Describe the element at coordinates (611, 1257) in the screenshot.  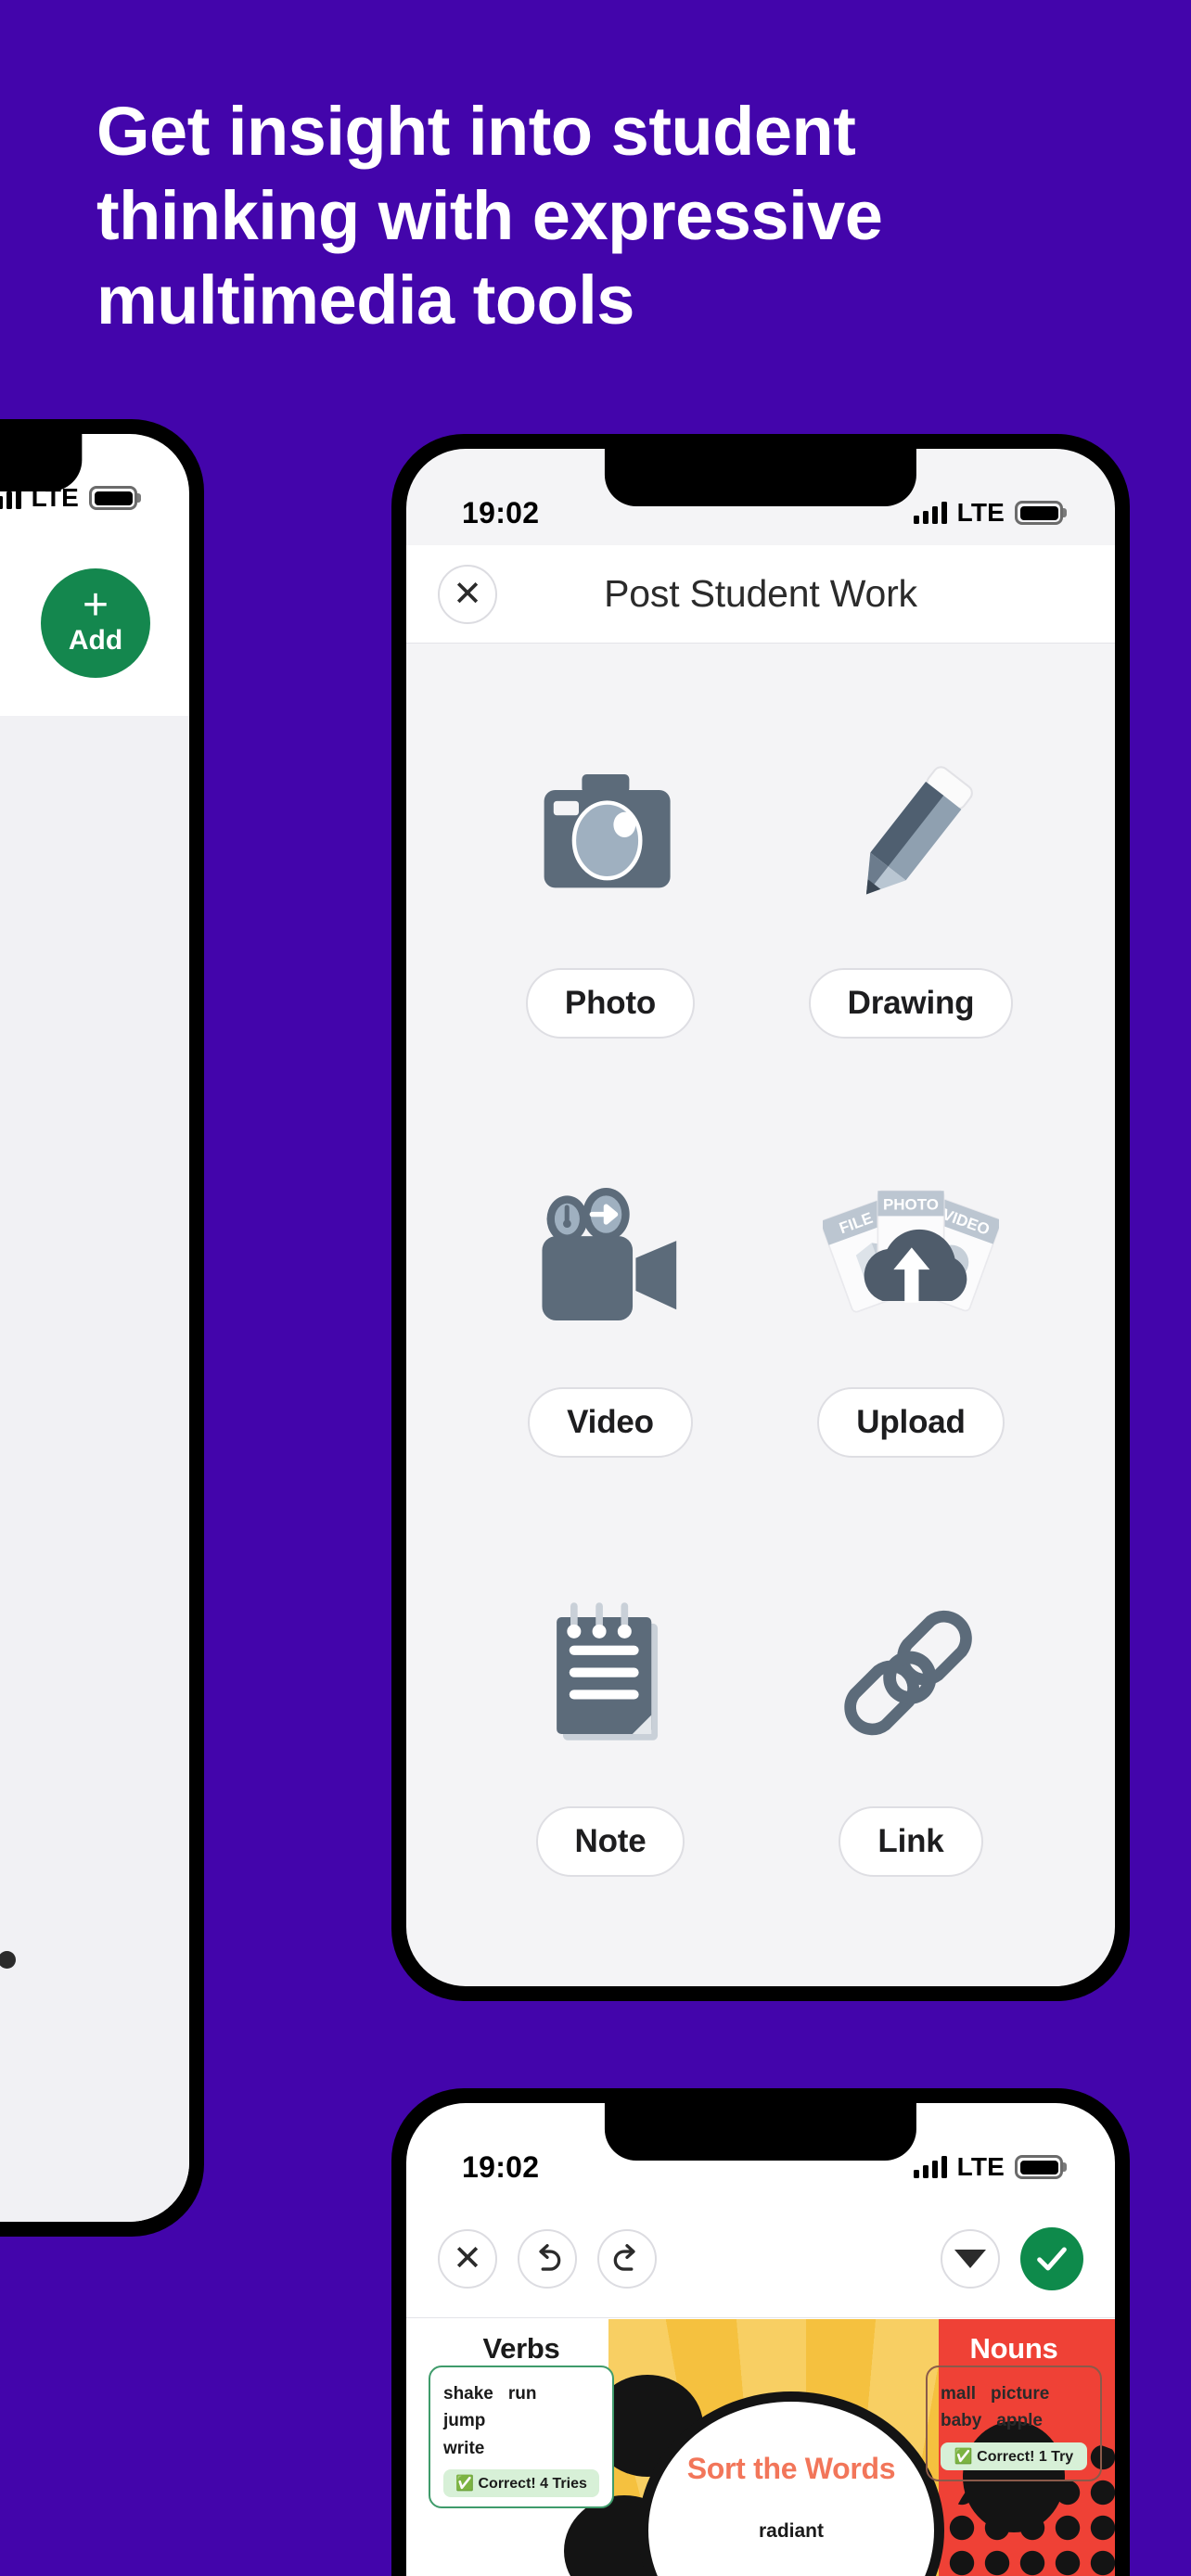
I see `video-camera-icon` at that location.